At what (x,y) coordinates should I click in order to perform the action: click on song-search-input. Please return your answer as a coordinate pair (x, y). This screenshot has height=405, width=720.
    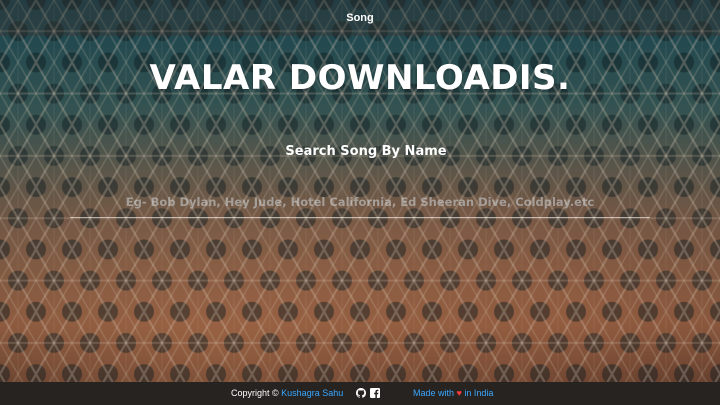
    Looking at the image, I should click on (360, 202).